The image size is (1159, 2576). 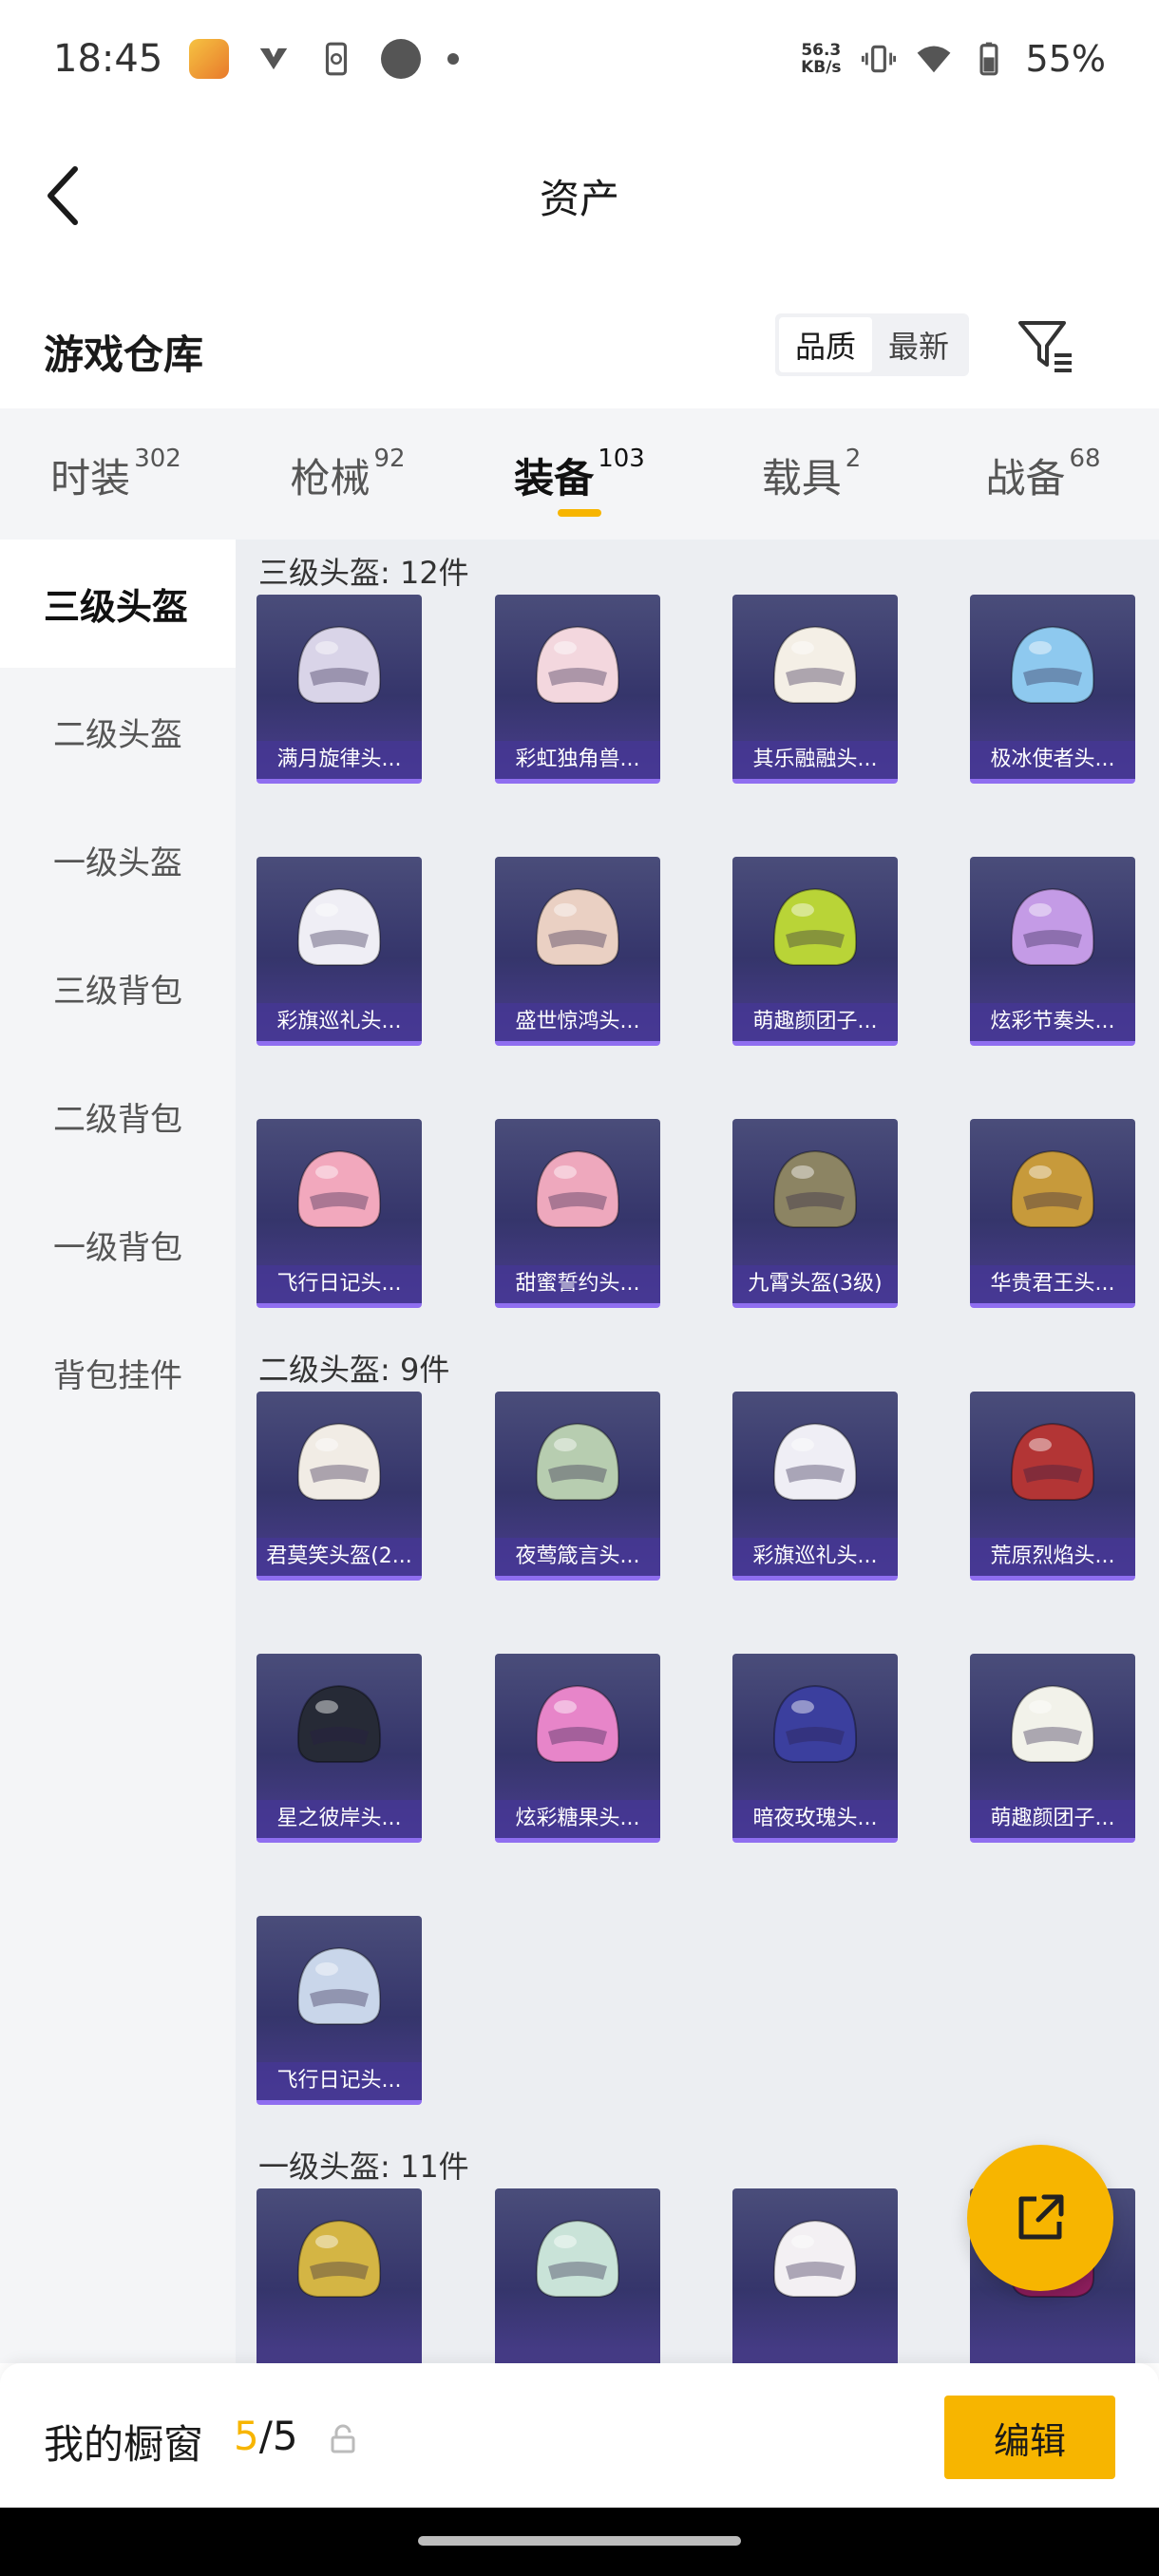 What do you see at coordinates (821, 67) in the screenshot?
I see `net-speed-unit: KB/s` at bounding box center [821, 67].